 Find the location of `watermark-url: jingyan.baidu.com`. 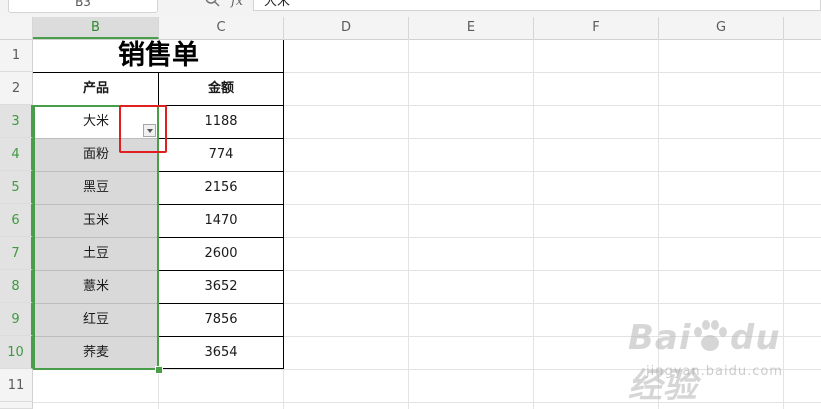

watermark-url: jingyan.baidu.com is located at coordinates (714, 371).